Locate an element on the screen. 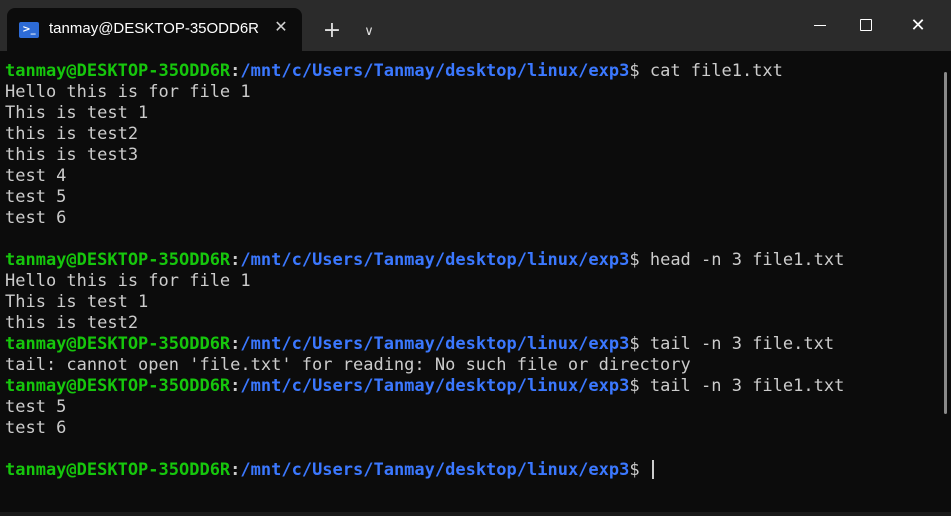  powershell-icon: >_ is located at coordinates (29, 30).